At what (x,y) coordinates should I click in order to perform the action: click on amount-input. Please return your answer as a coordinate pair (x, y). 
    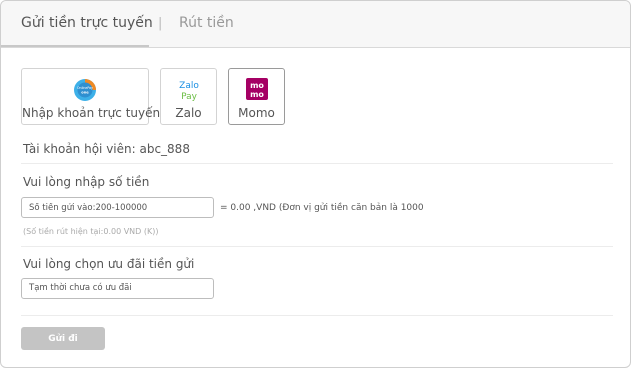
    Looking at the image, I should click on (117, 207).